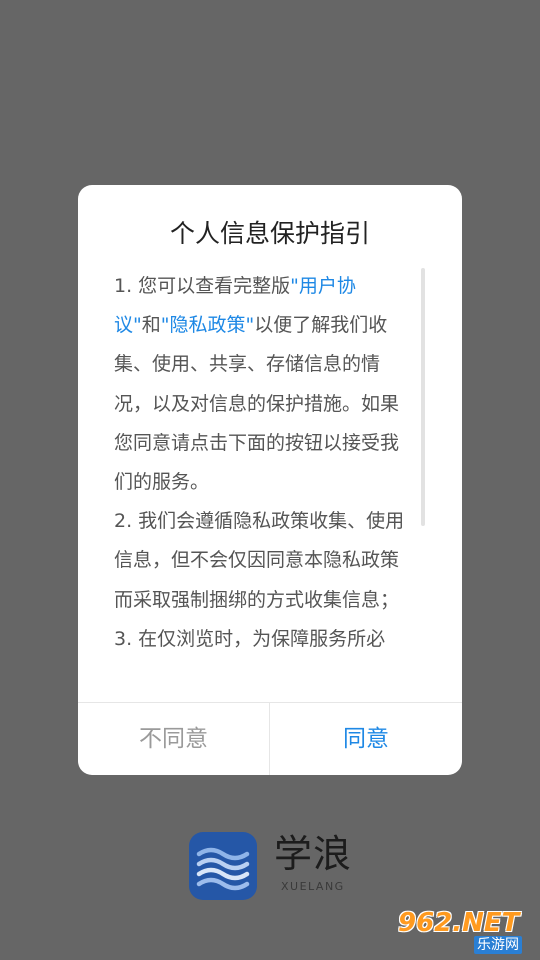  What do you see at coordinates (223, 869) in the screenshot?
I see `wave-logo-icon` at bounding box center [223, 869].